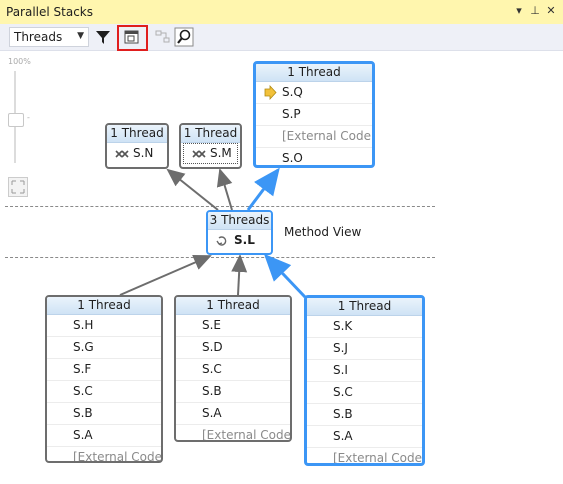  What do you see at coordinates (340, 348) in the screenshot?
I see `frame-label: S.J` at bounding box center [340, 348].